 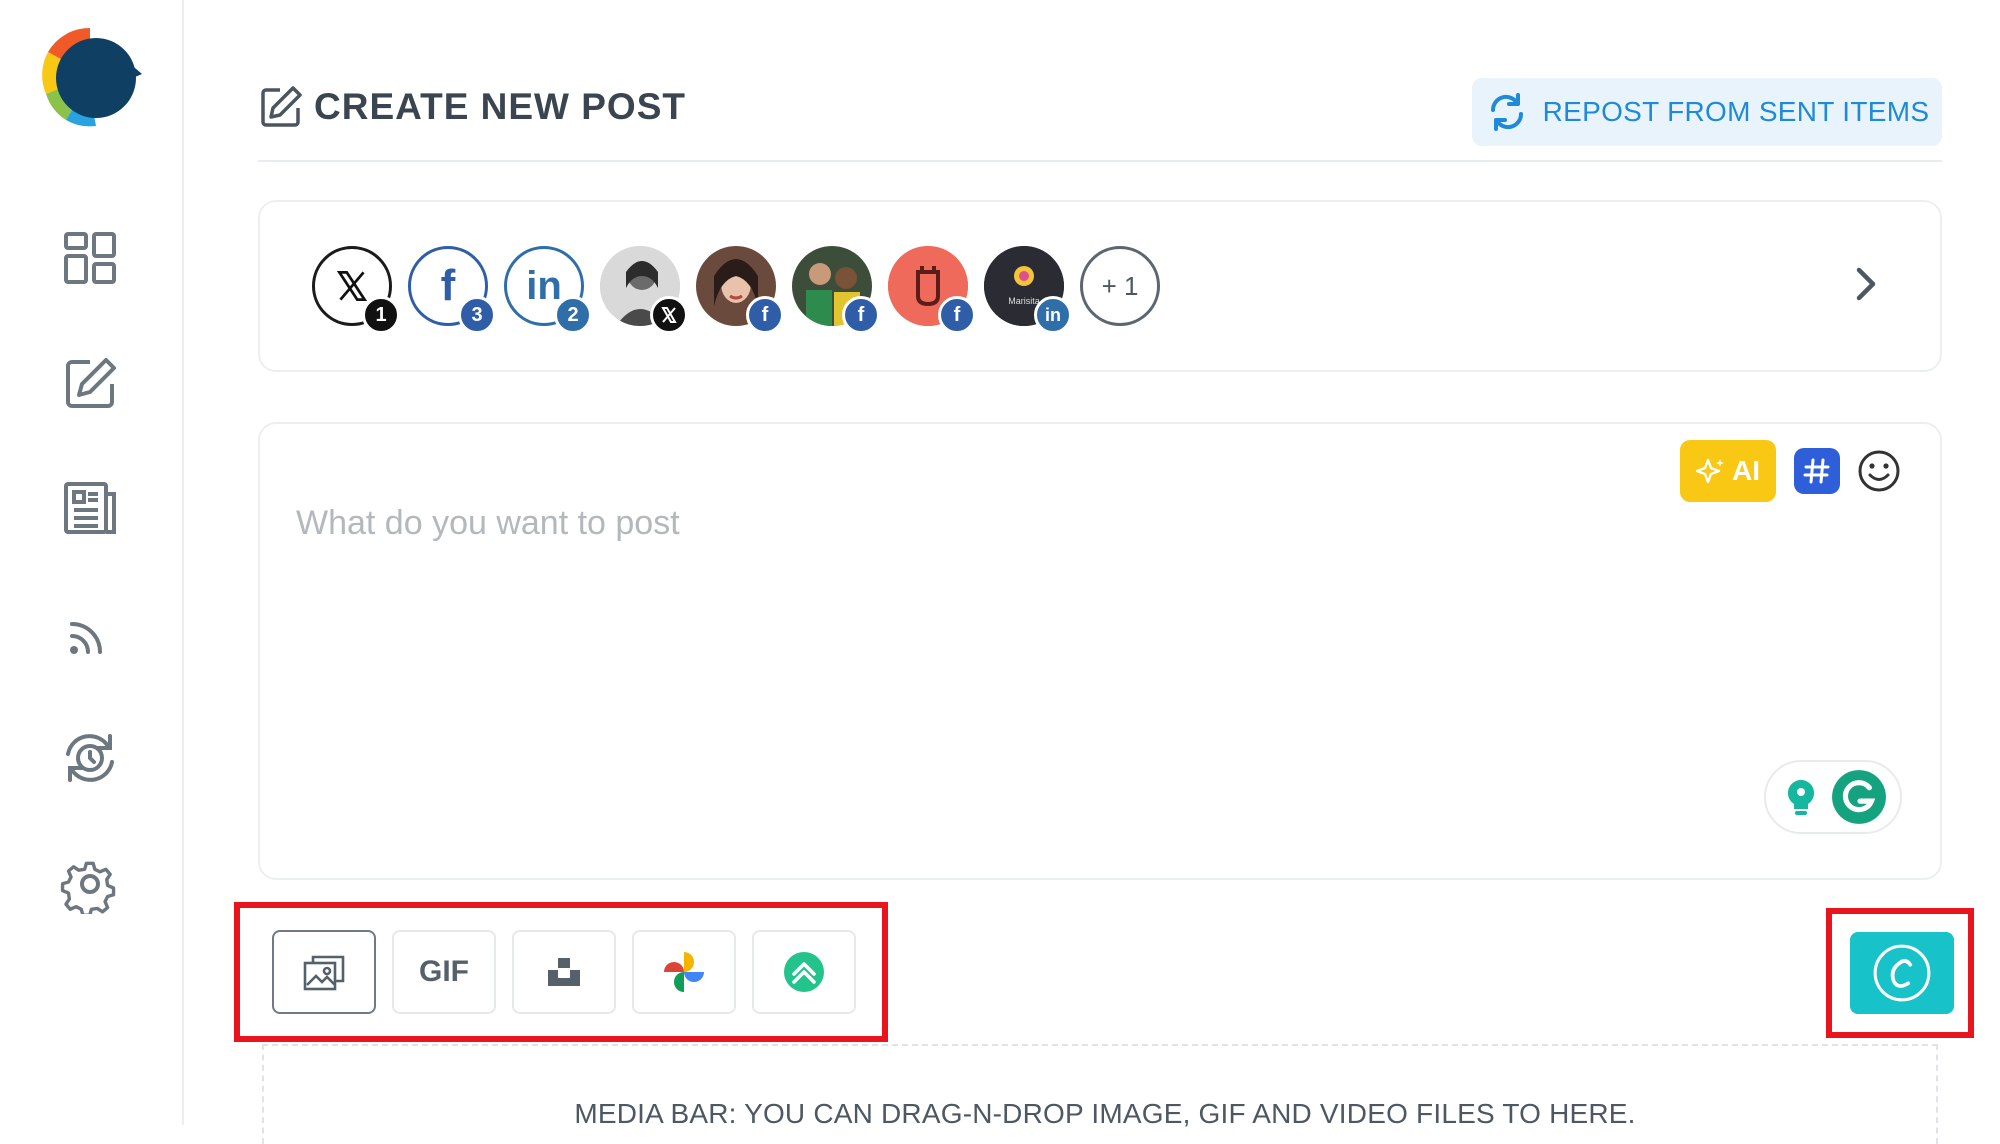 I want to click on settings-gear-icon, so click(x=90, y=884).